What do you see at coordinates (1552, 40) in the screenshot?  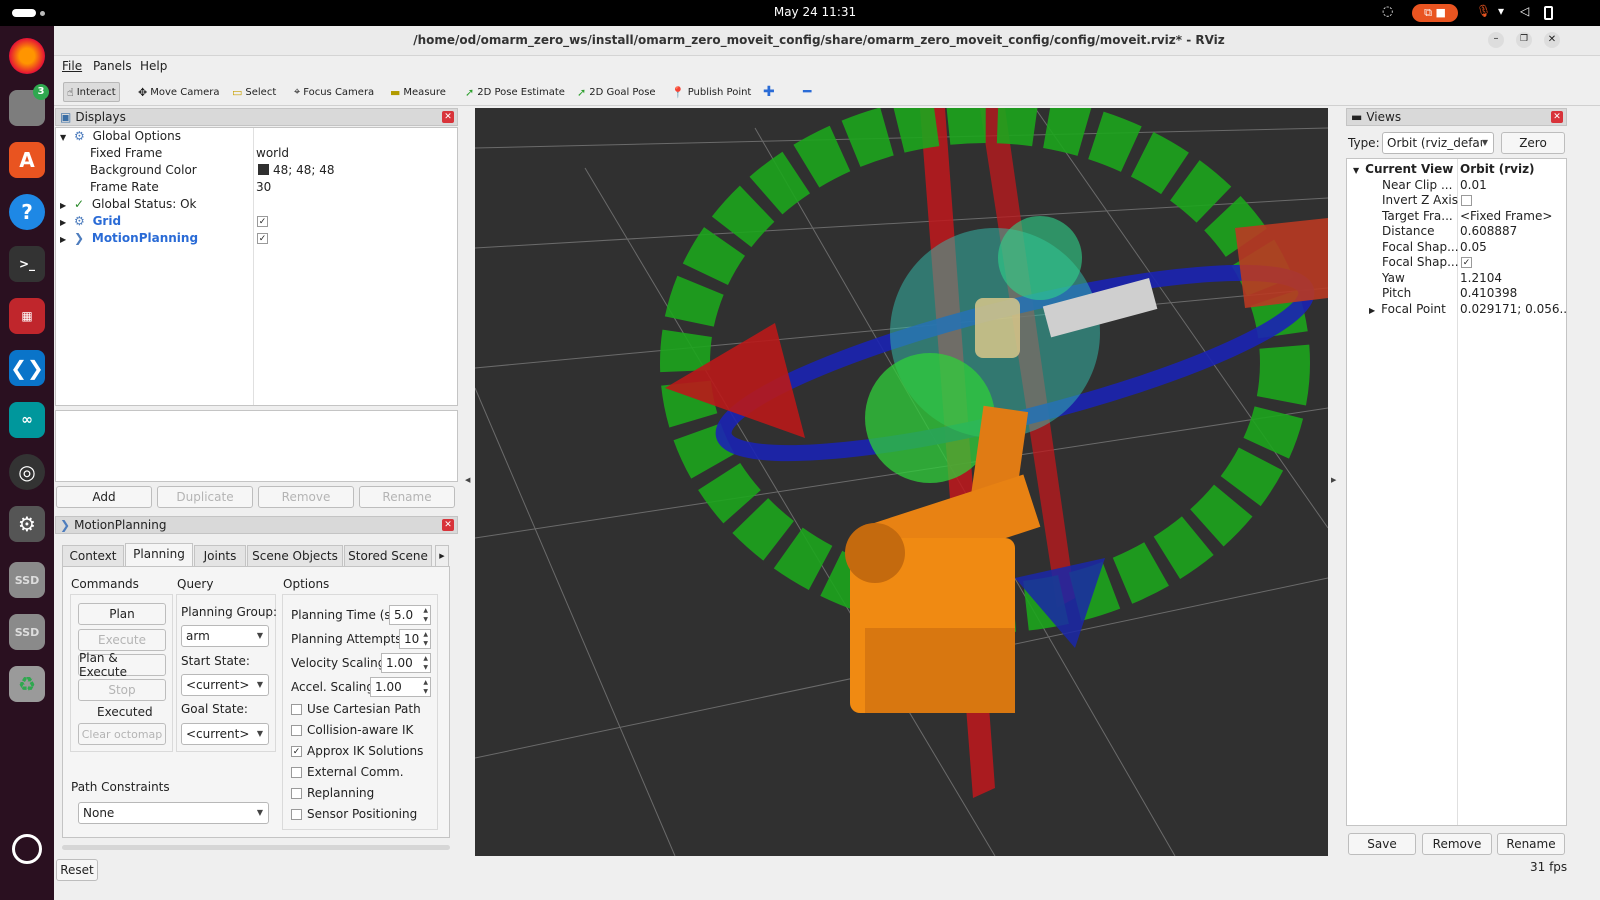 I see `close-window-button: ✕` at bounding box center [1552, 40].